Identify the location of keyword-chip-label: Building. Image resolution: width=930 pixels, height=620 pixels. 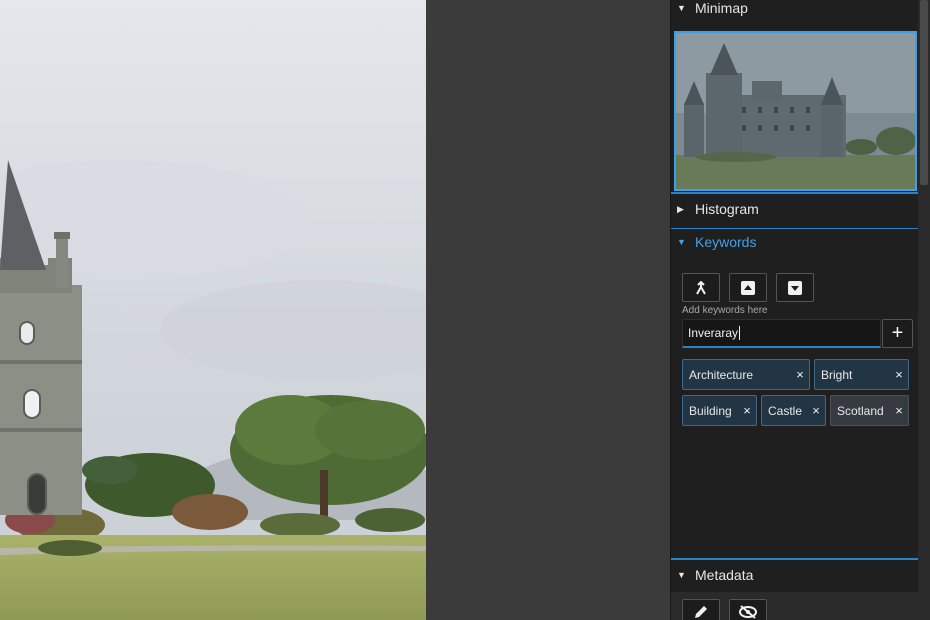
(710, 410).